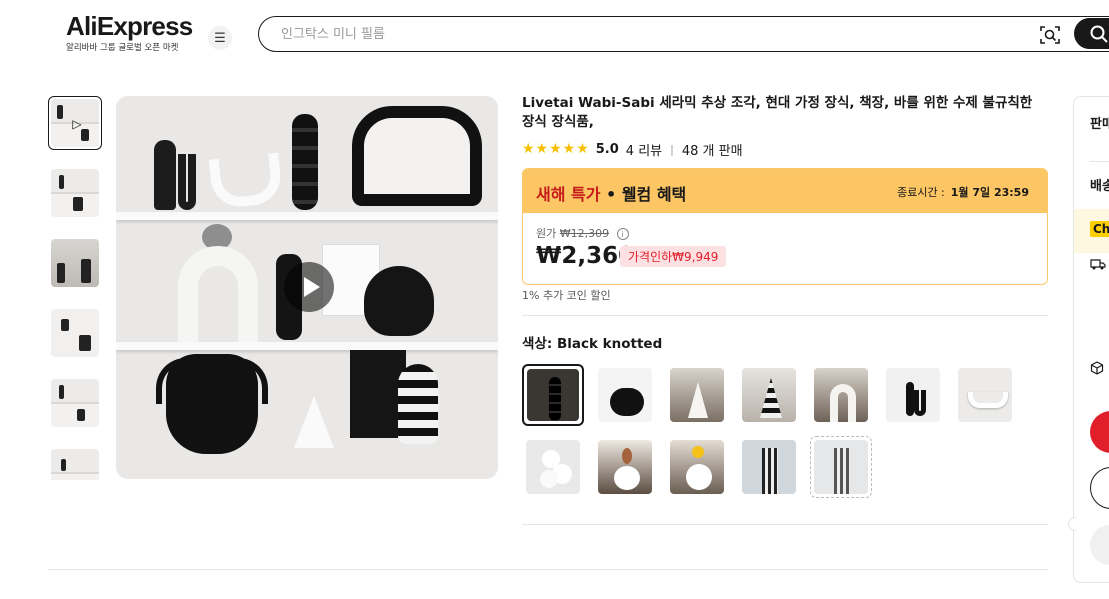  I want to click on deal-end-time: 종료시간 : 1월 7일 23:59, so click(963, 192).